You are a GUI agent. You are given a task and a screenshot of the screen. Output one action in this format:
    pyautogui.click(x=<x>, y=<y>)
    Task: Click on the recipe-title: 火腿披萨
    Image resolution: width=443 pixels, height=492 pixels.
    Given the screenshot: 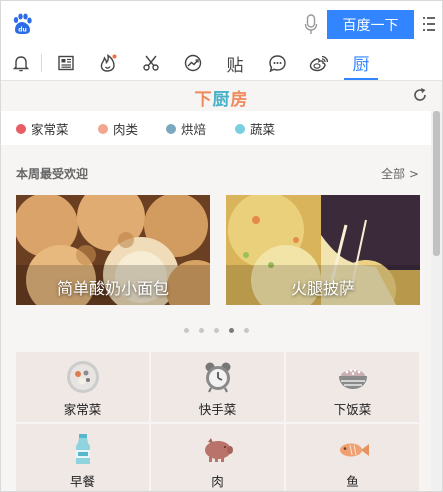 What is the action you would take?
    pyautogui.click(x=322, y=288)
    